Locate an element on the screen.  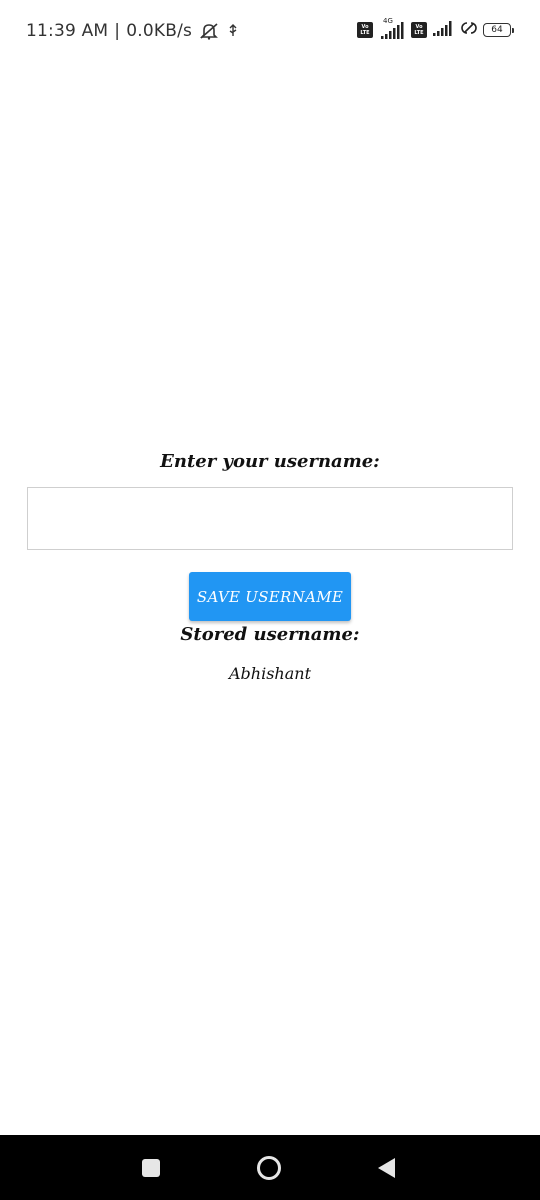
navigation-bar is located at coordinates (270, 1167).